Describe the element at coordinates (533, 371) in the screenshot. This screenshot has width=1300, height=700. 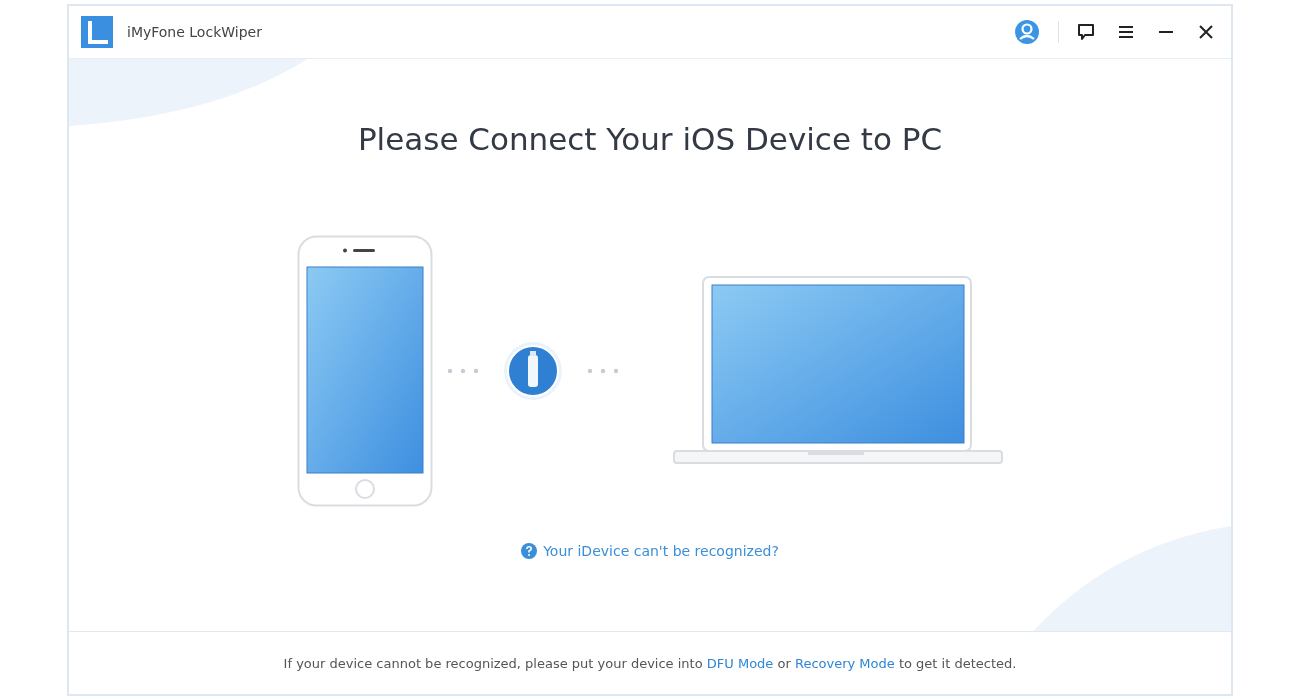
I see `usb-cable-icon` at that location.